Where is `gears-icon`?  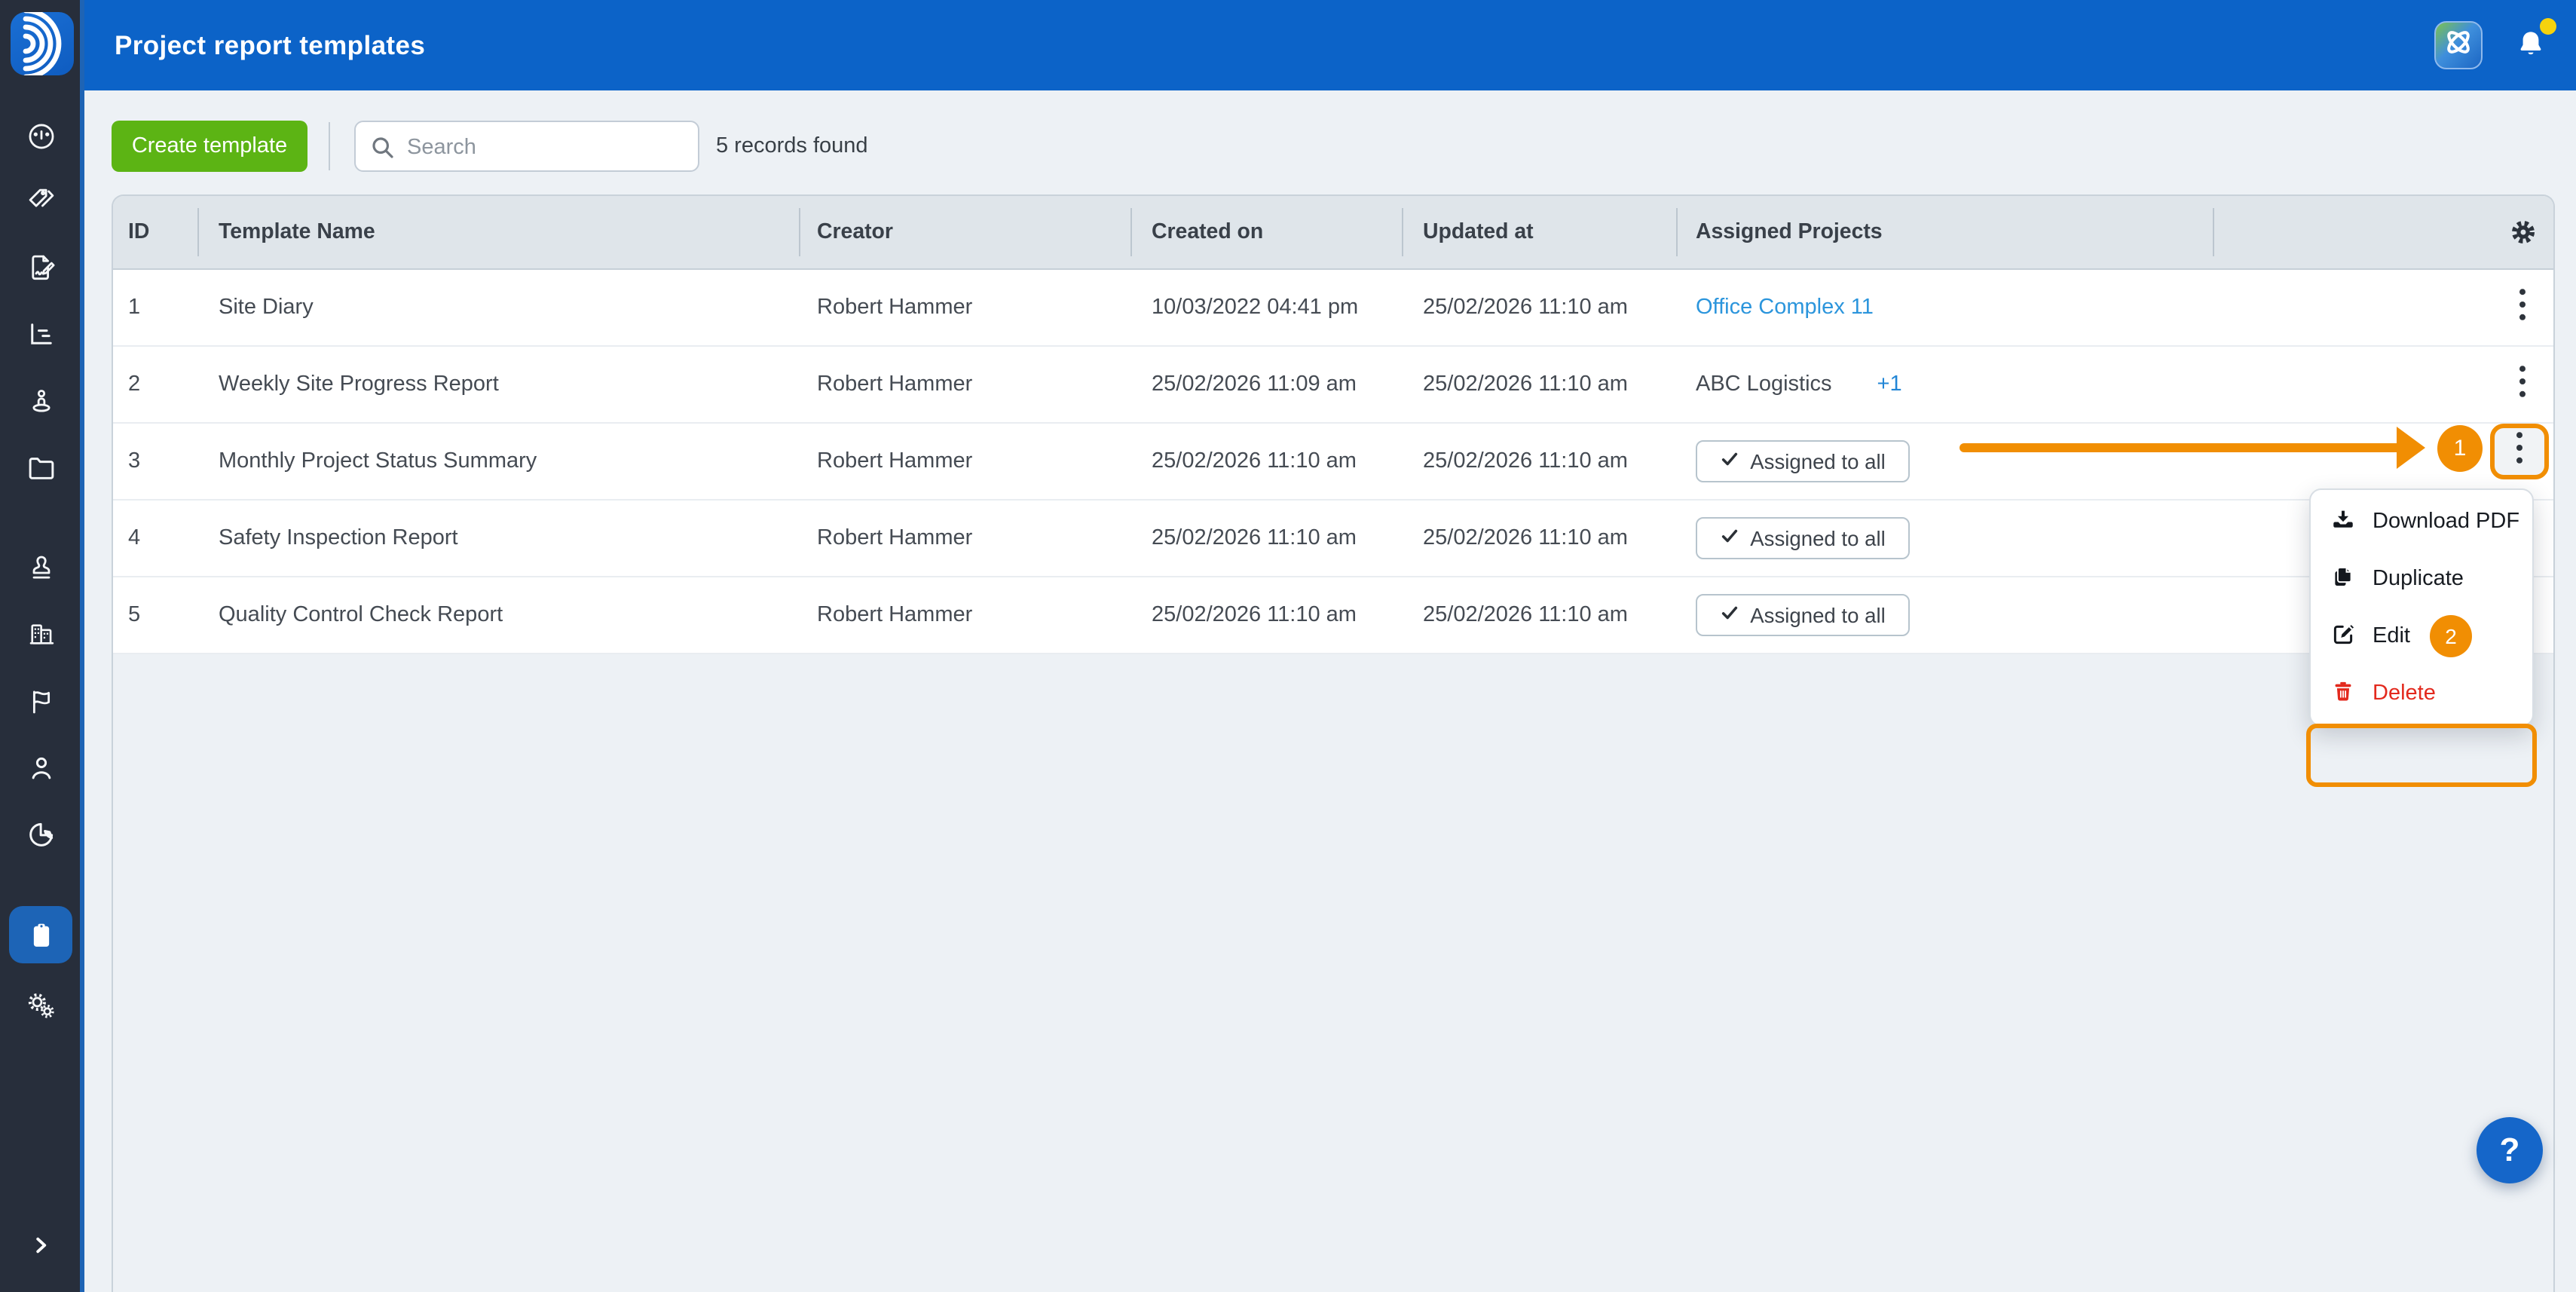 gears-icon is located at coordinates (40, 1005).